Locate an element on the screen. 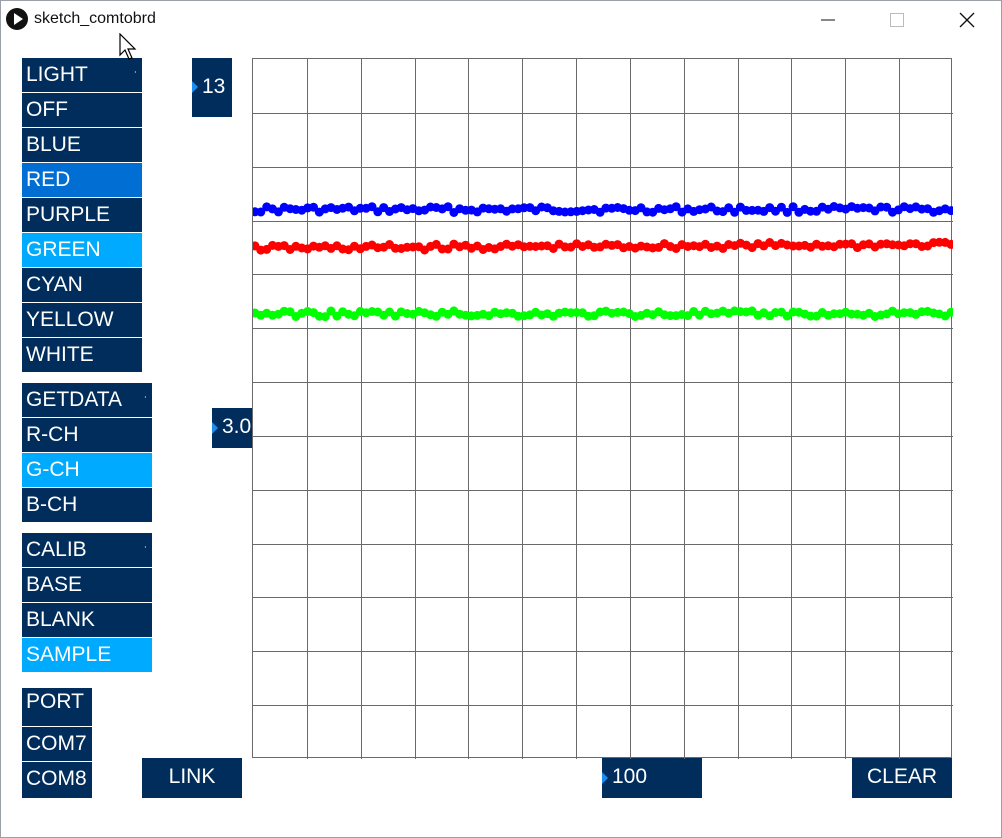 The height and width of the screenshot is (838, 1002). mouse-cursor-icon is located at coordinates (128, 46).